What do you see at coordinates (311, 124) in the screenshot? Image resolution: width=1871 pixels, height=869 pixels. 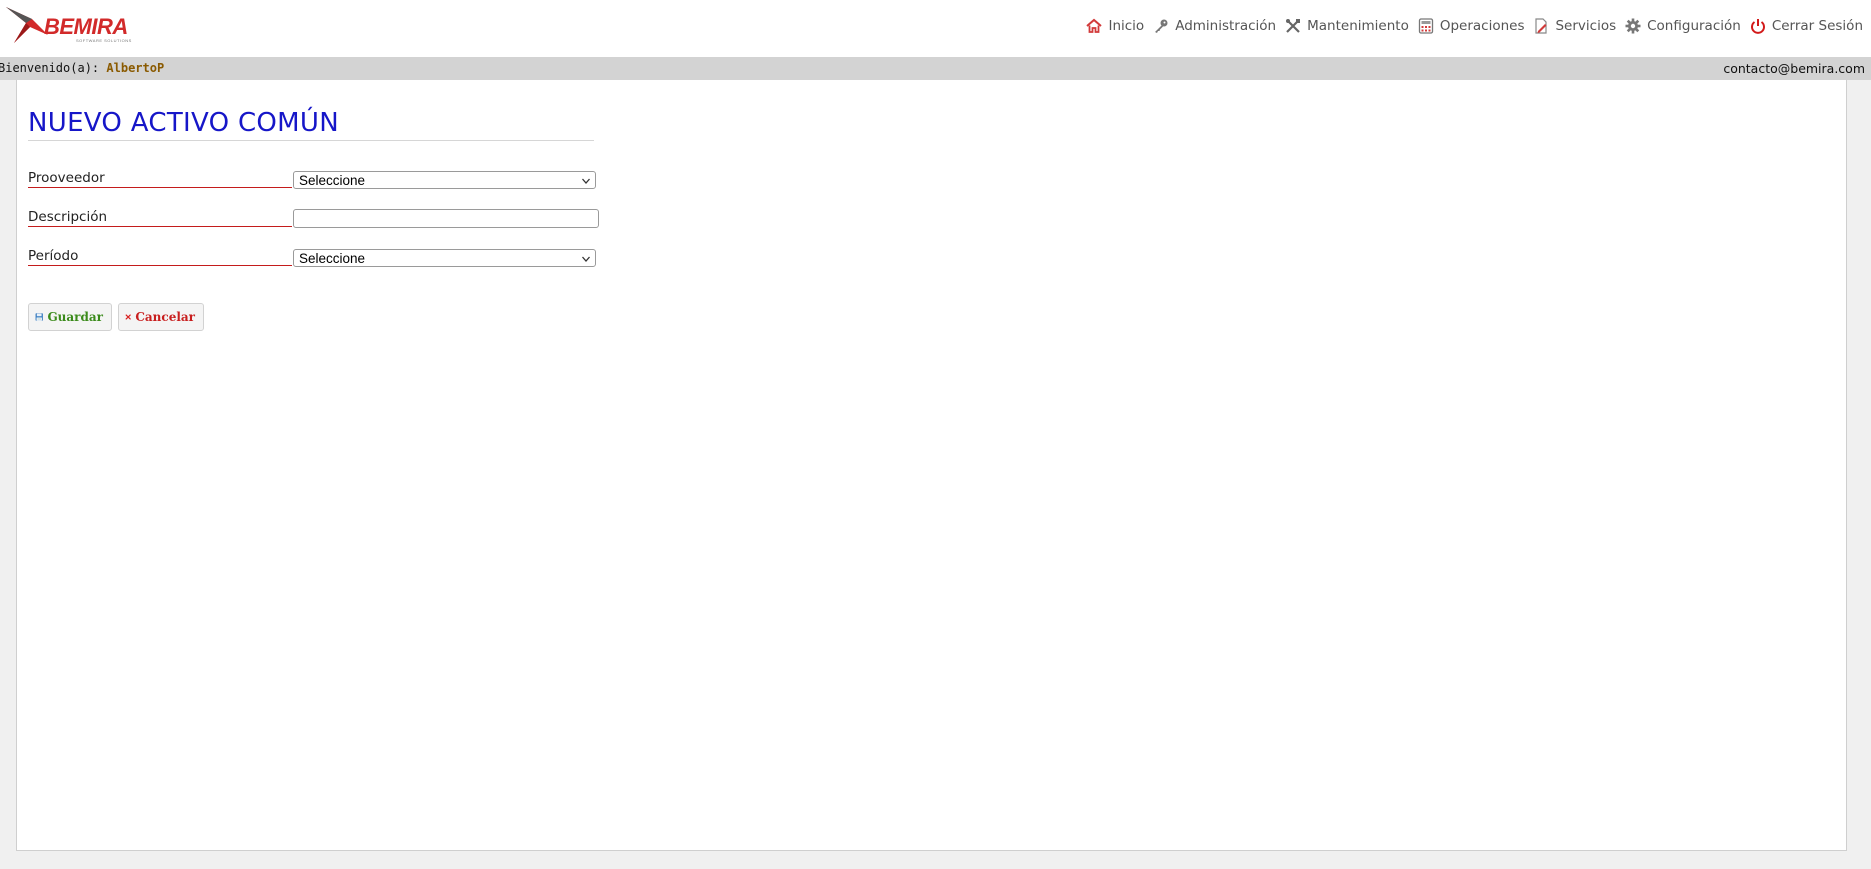 I see `page-title: NUEVO ACTIVO COMÚN` at bounding box center [311, 124].